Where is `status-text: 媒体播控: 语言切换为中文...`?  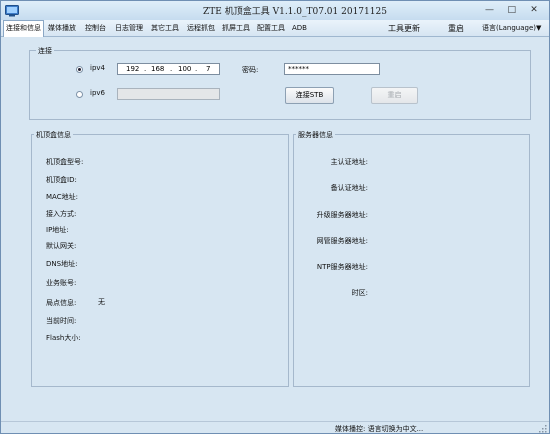
status-text: 媒体播控: 语言切换为中文... is located at coordinates (379, 429).